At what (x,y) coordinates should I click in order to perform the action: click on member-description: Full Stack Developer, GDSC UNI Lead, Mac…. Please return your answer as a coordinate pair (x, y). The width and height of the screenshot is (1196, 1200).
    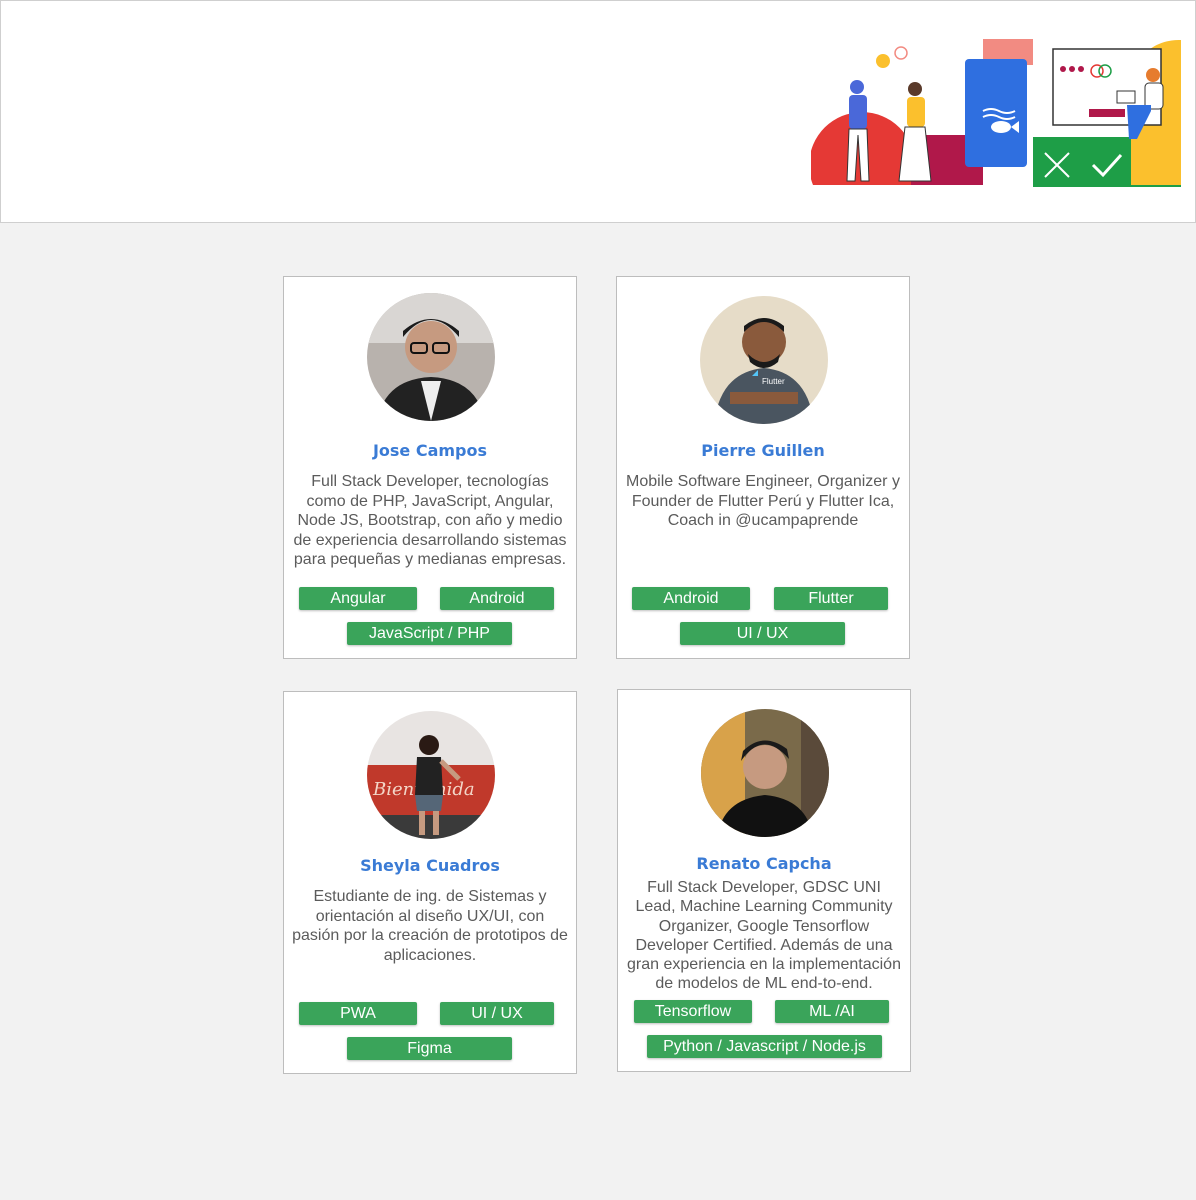
    Looking at the image, I should click on (764, 936).